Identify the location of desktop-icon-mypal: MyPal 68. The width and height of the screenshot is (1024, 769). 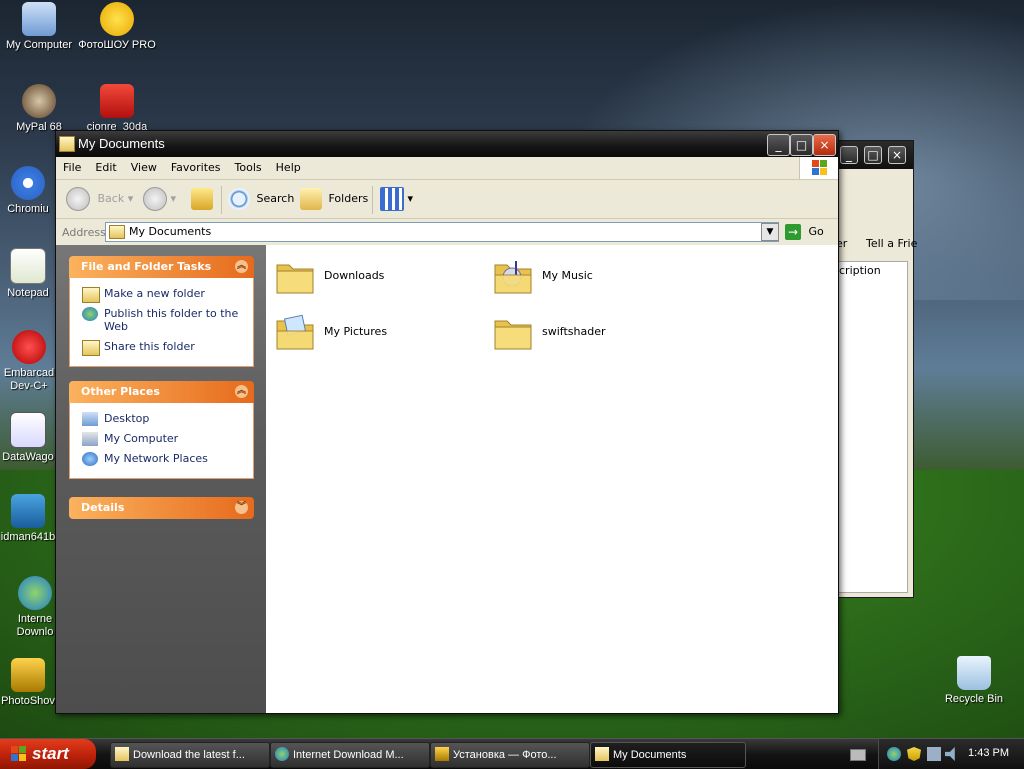
(39, 109).